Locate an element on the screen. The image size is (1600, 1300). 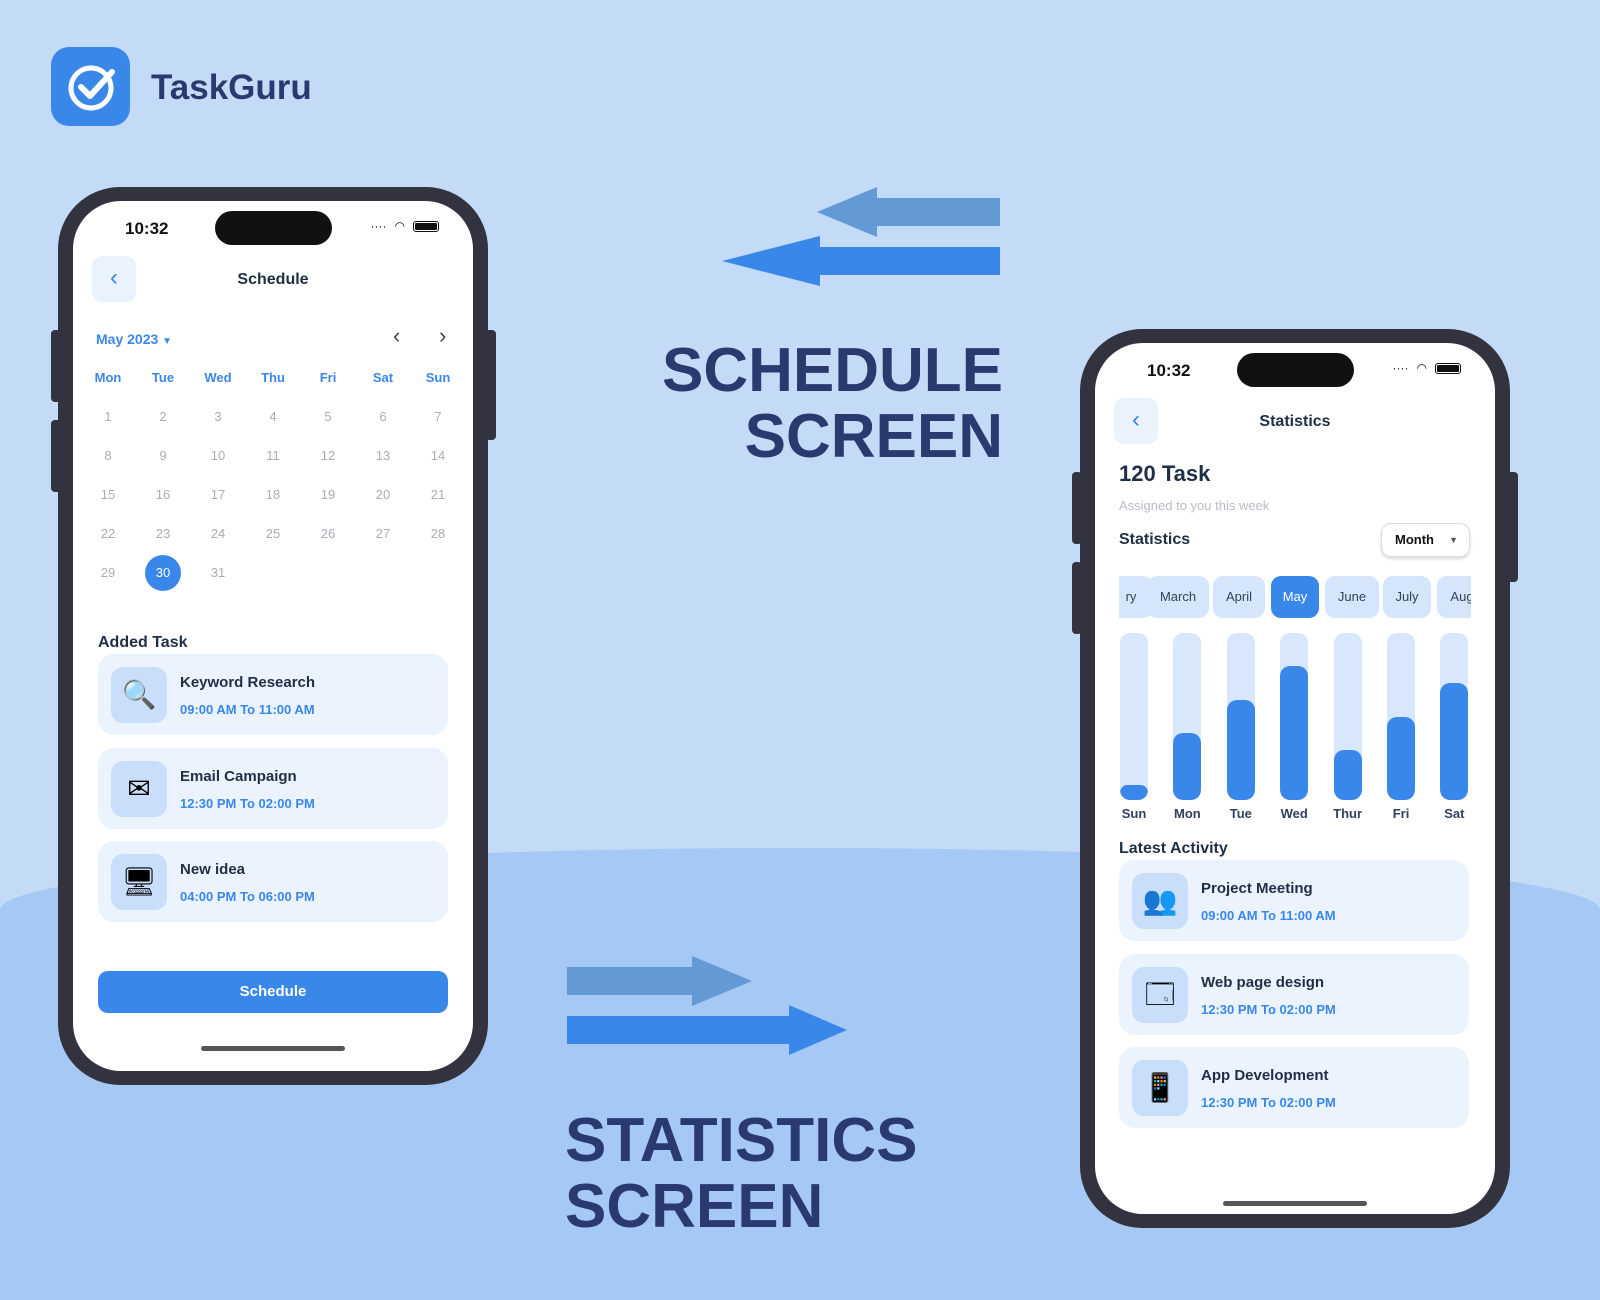
calendar-day: 6 is located at coordinates (383, 417).